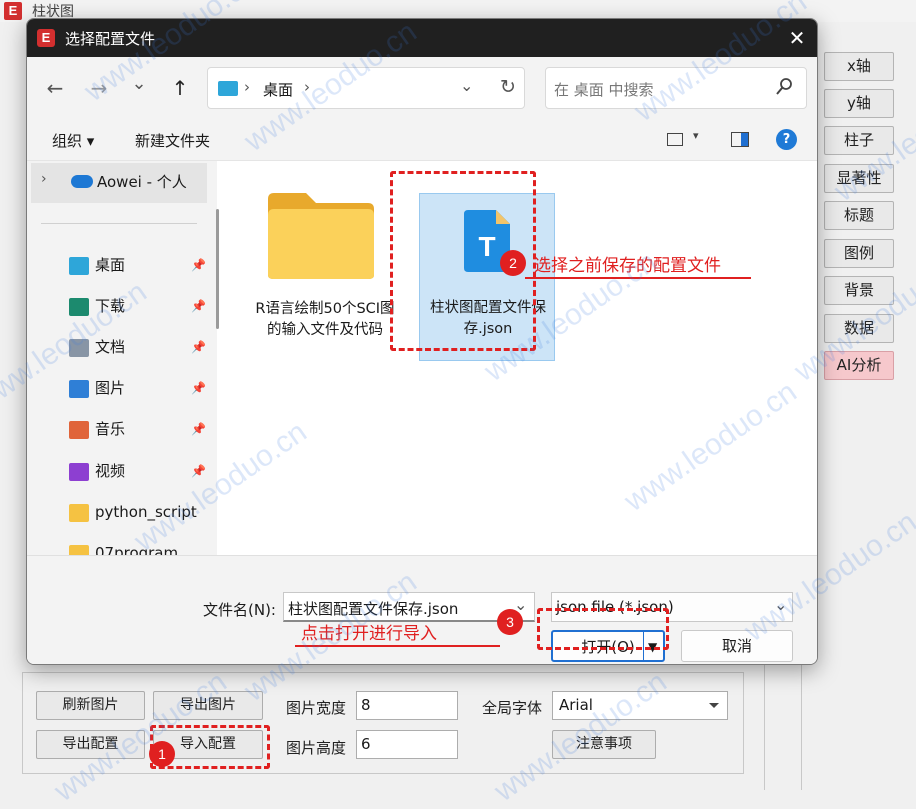 The width and height of the screenshot is (916, 809). Describe the element at coordinates (119, 223) in the screenshot. I see `sidebar-divider` at that location.